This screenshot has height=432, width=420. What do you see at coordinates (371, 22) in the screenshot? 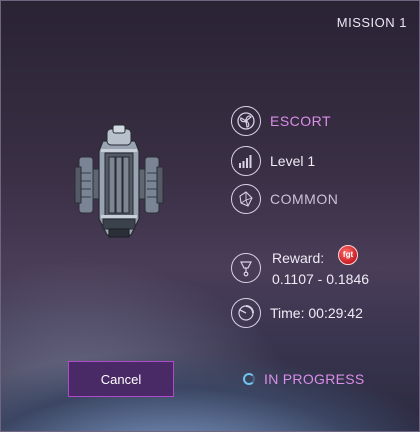
I see `mission-title: MISSION 1` at bounding box center [371, 22].